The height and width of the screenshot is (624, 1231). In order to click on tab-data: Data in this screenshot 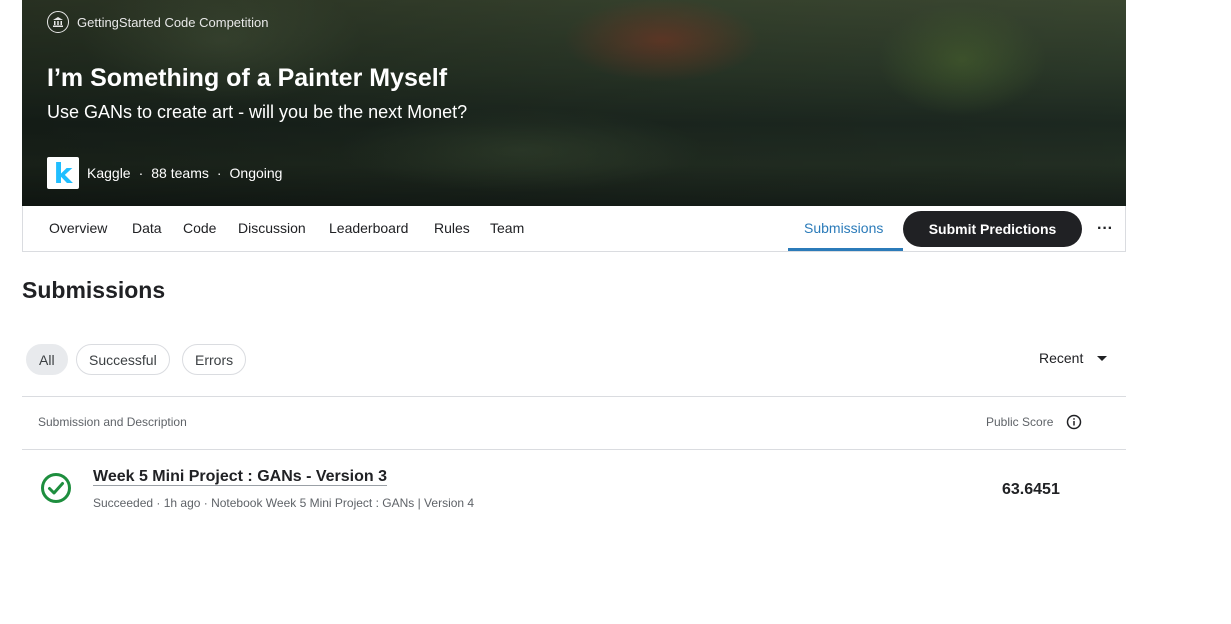, I will do `click(147, 228)`.